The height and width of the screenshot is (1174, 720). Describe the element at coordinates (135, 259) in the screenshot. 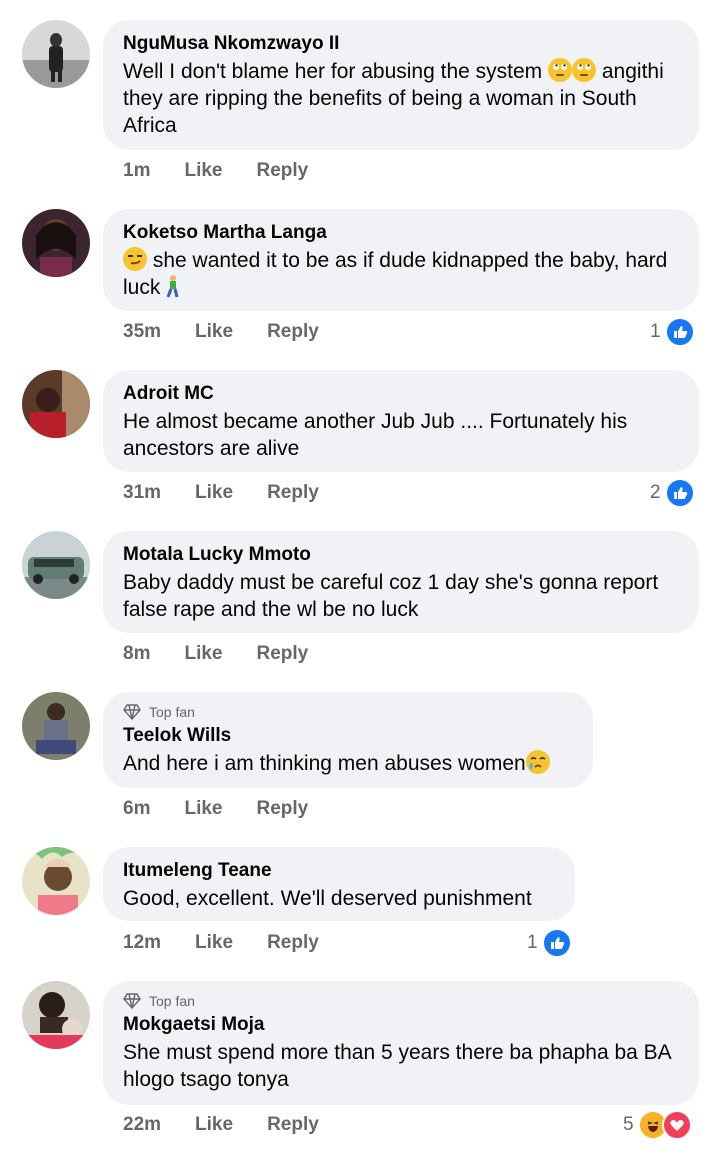

I see `smirk-emoji` at that location.